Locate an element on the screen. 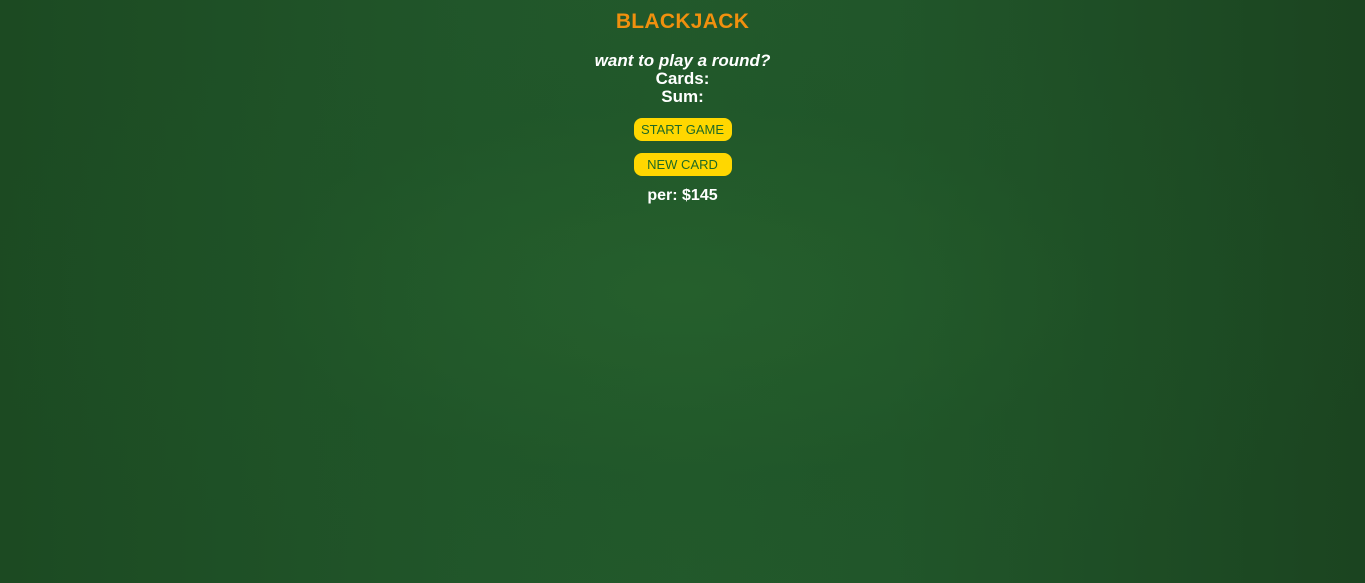  cards-display: Cards: is located at coordinates (682, 78).